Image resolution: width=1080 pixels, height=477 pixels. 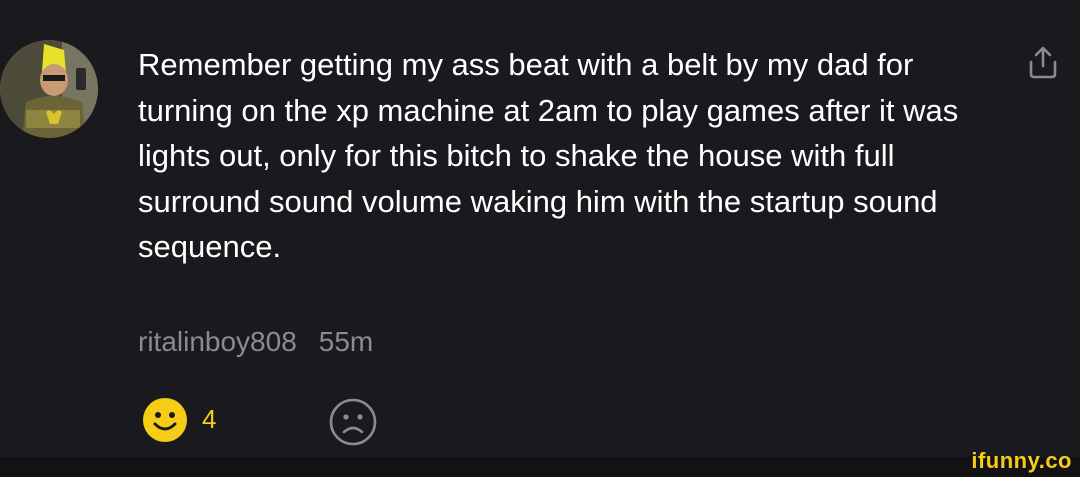 I want to click on timestamp: 55m, so click(x=346, y=341).